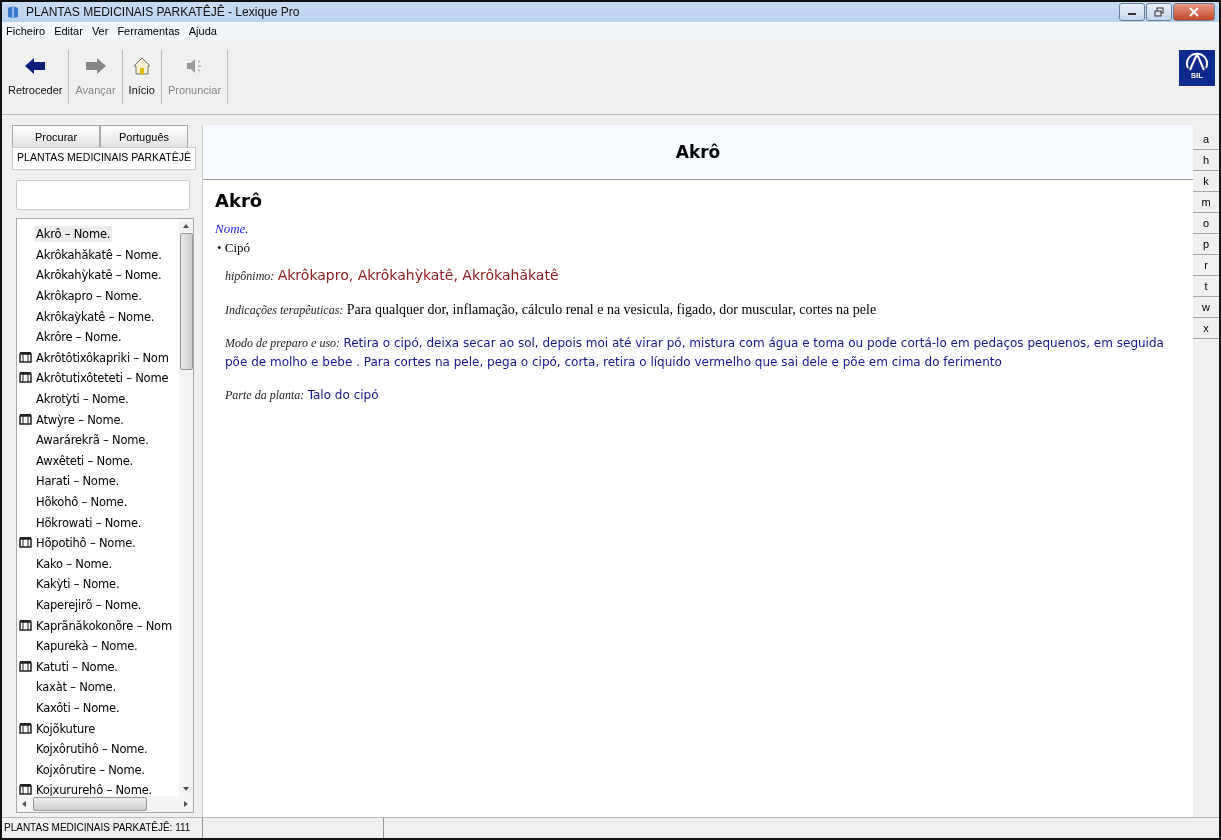  What do you see at coordinates (102, 828) in the screenshot?
I see `status-text: PLANTAS MEDICINAIS PARKATÊJÊ: 111` at bounding box center [102, 828].